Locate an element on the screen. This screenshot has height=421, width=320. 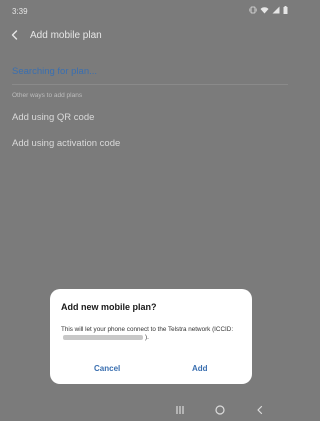
wifi-icon is located at coordinates (264, 10).